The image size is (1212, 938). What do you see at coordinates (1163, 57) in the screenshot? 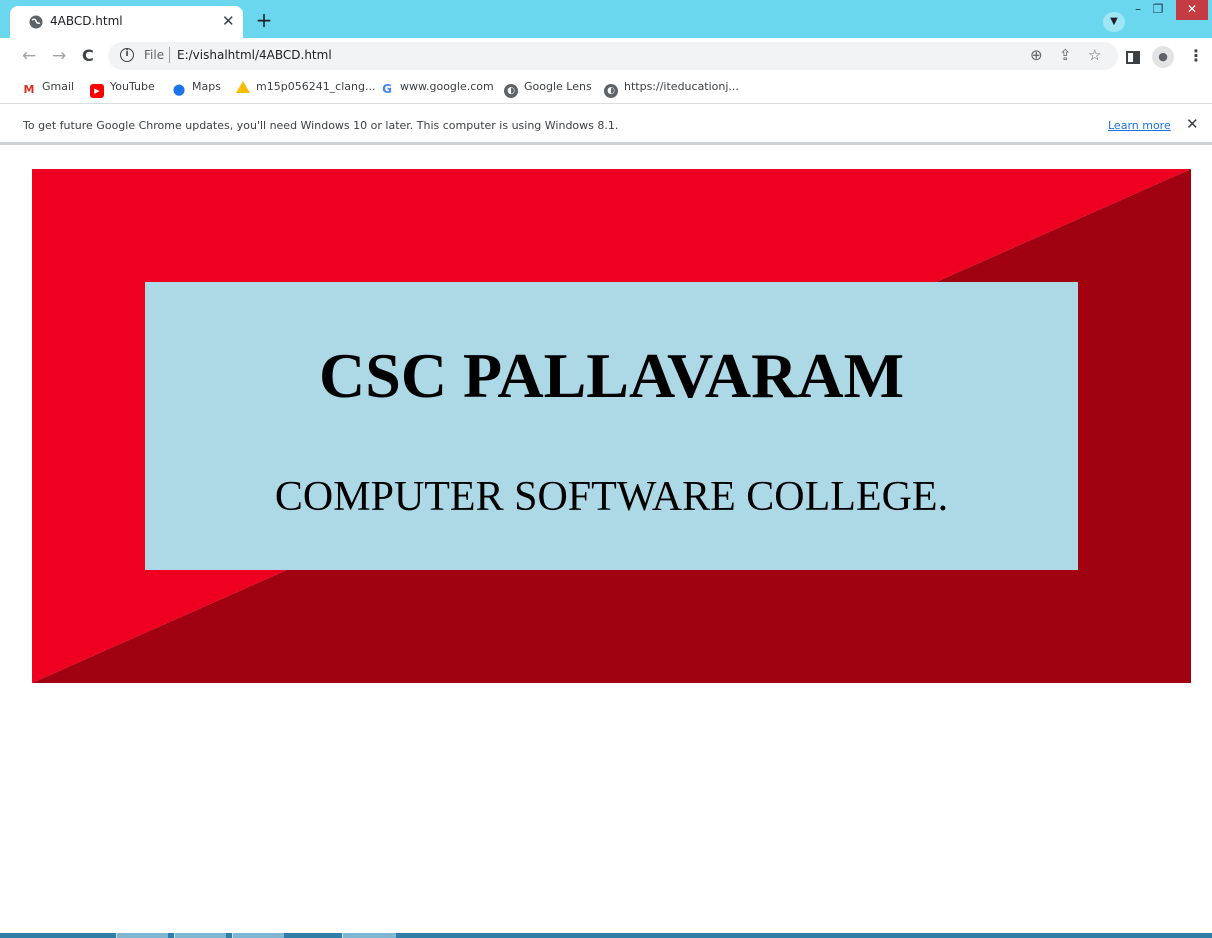
I see `profile-avatar-icon: ●` at bounding box center [1163, 57].